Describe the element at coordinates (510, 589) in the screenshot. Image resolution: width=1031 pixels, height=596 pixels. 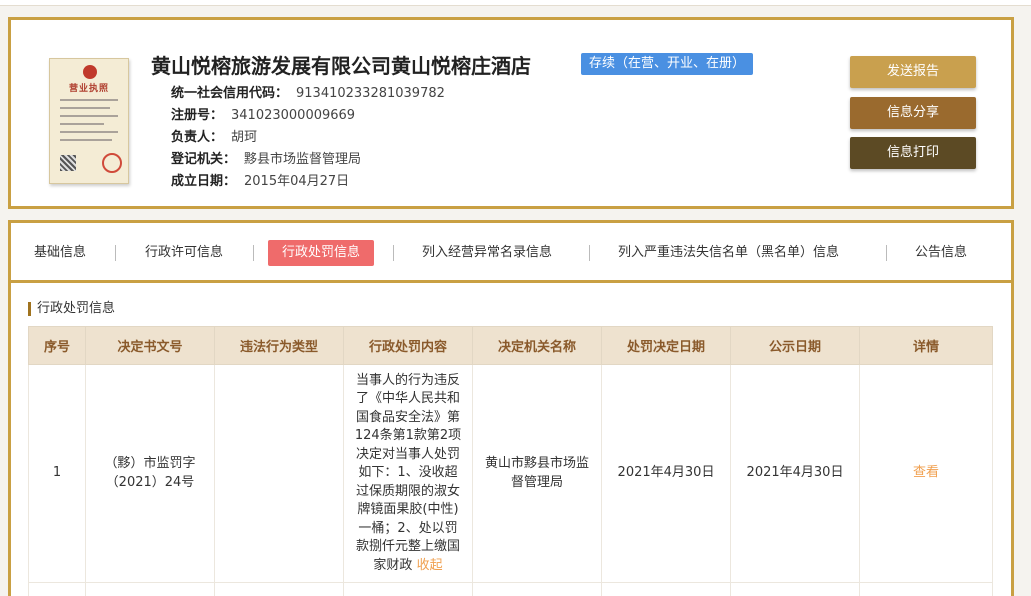
I see `table-row` at that location.